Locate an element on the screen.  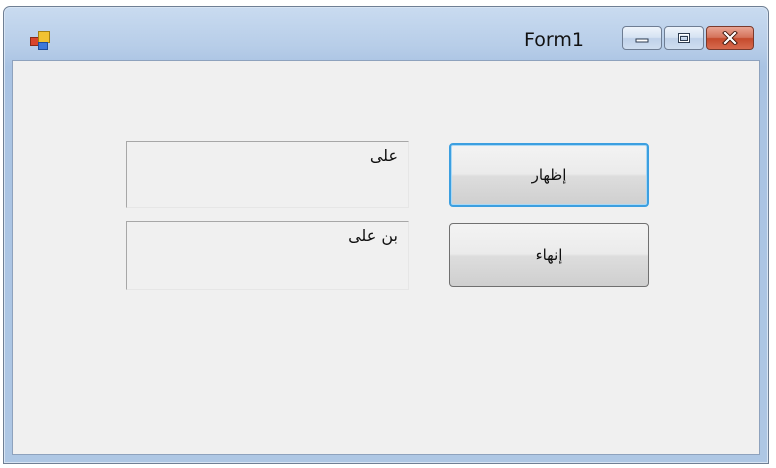
close-button is located at coordinates (730, 38).